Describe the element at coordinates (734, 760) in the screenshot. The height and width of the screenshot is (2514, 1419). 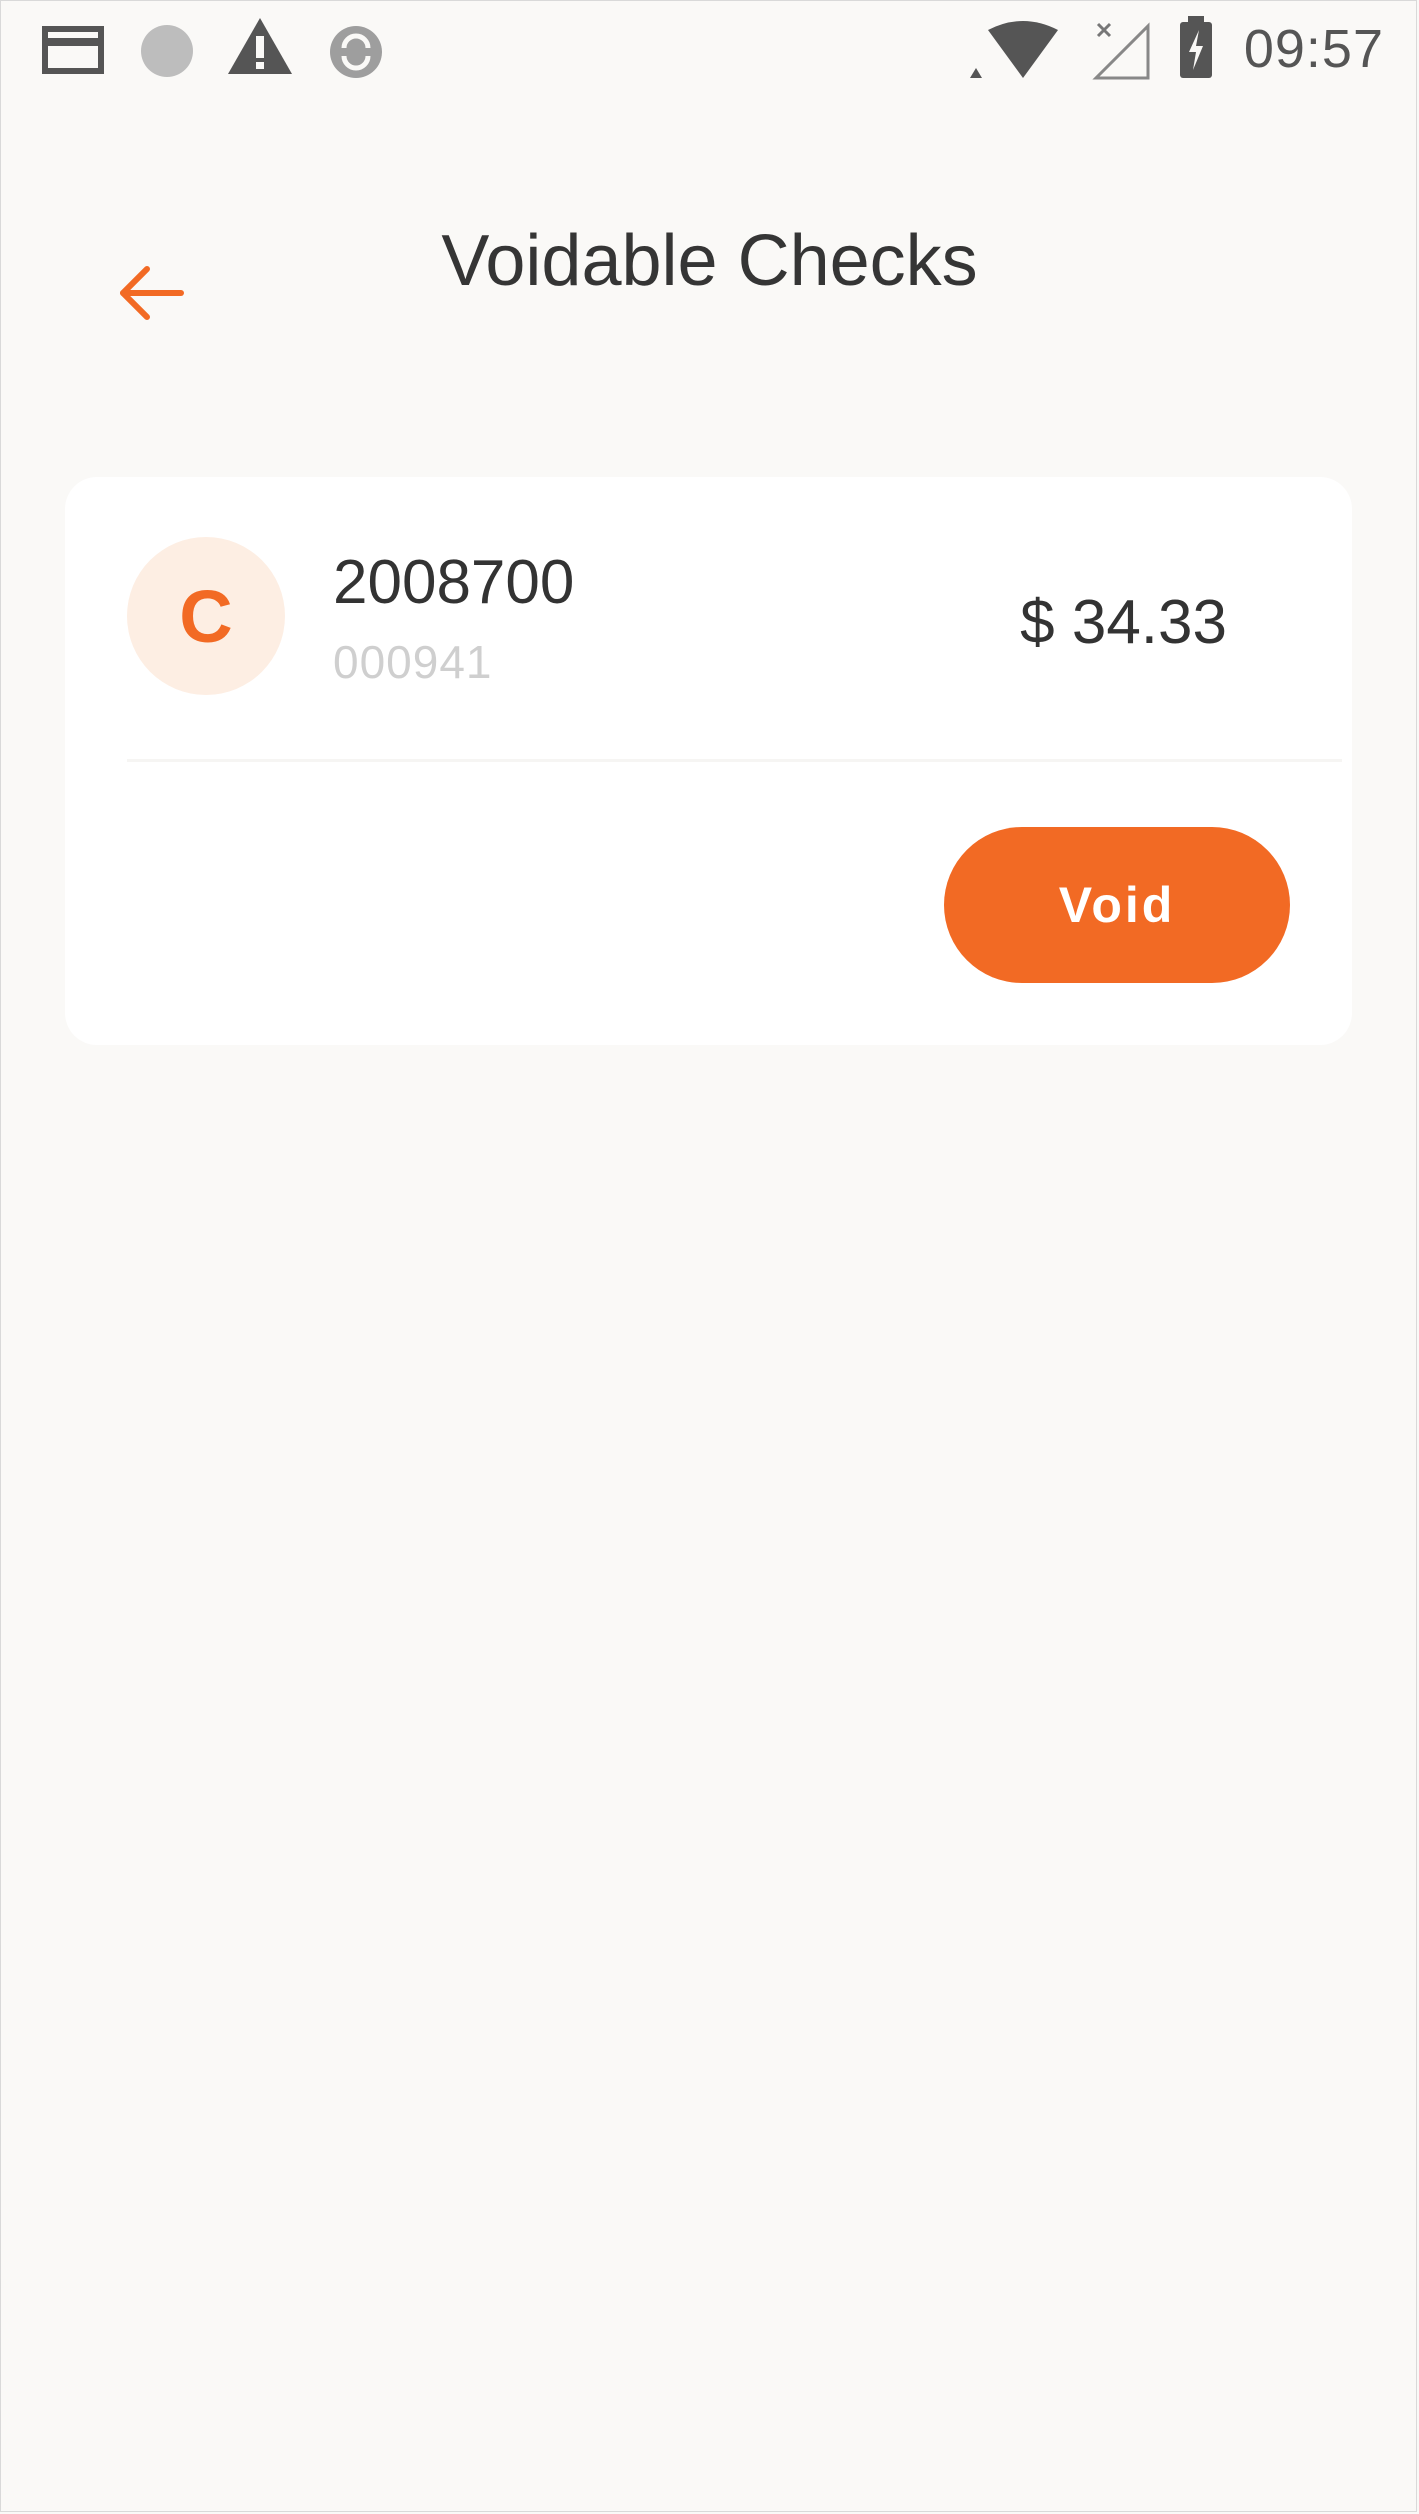
I see `card-divider` at that location.